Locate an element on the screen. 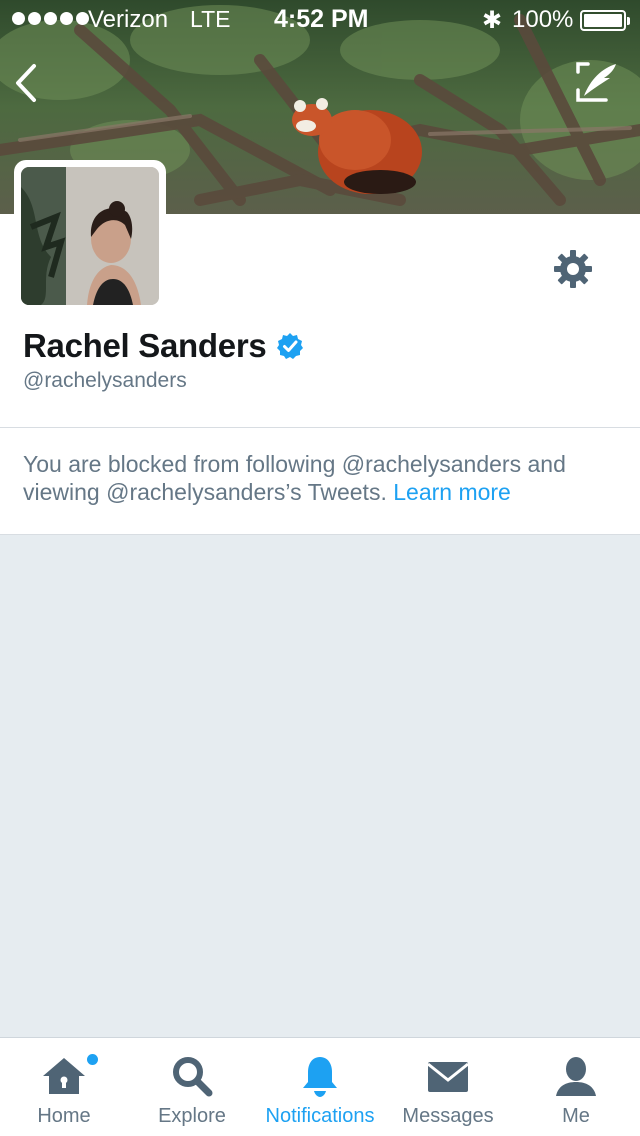 The width and height of the screenshot is (640, 1136). notification-dot is located at coordinates (92, 1059).